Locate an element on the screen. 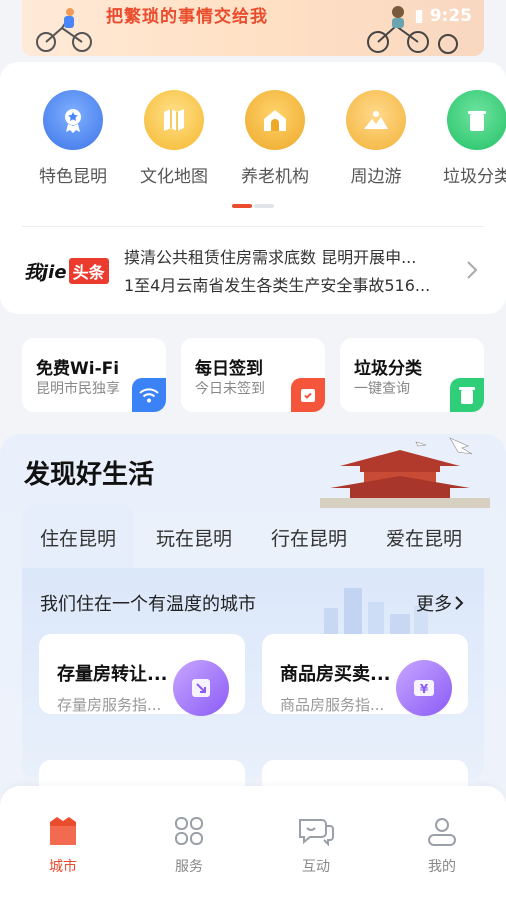 The image size is (506, 900). section-title: 发现好生活 is located at coordinates (89, 475).